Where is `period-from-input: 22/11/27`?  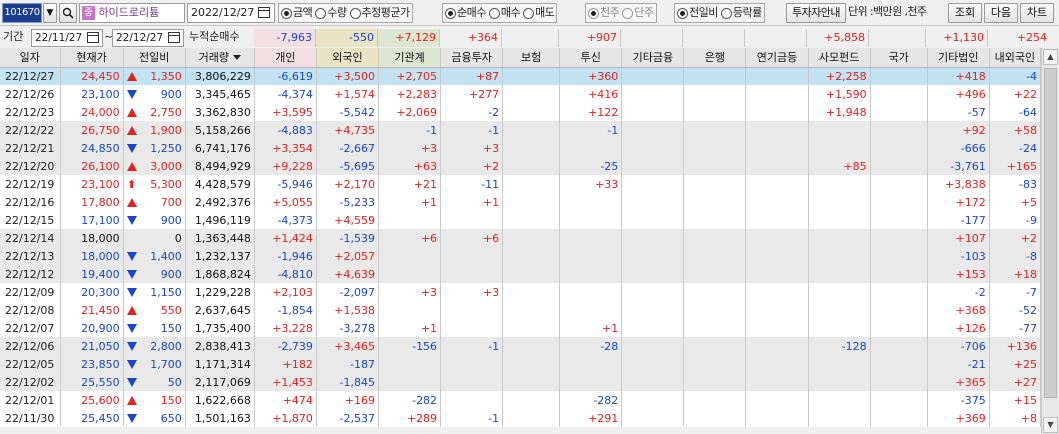 period-from-input: 22/11/27 is located at coordinates (67, 38).